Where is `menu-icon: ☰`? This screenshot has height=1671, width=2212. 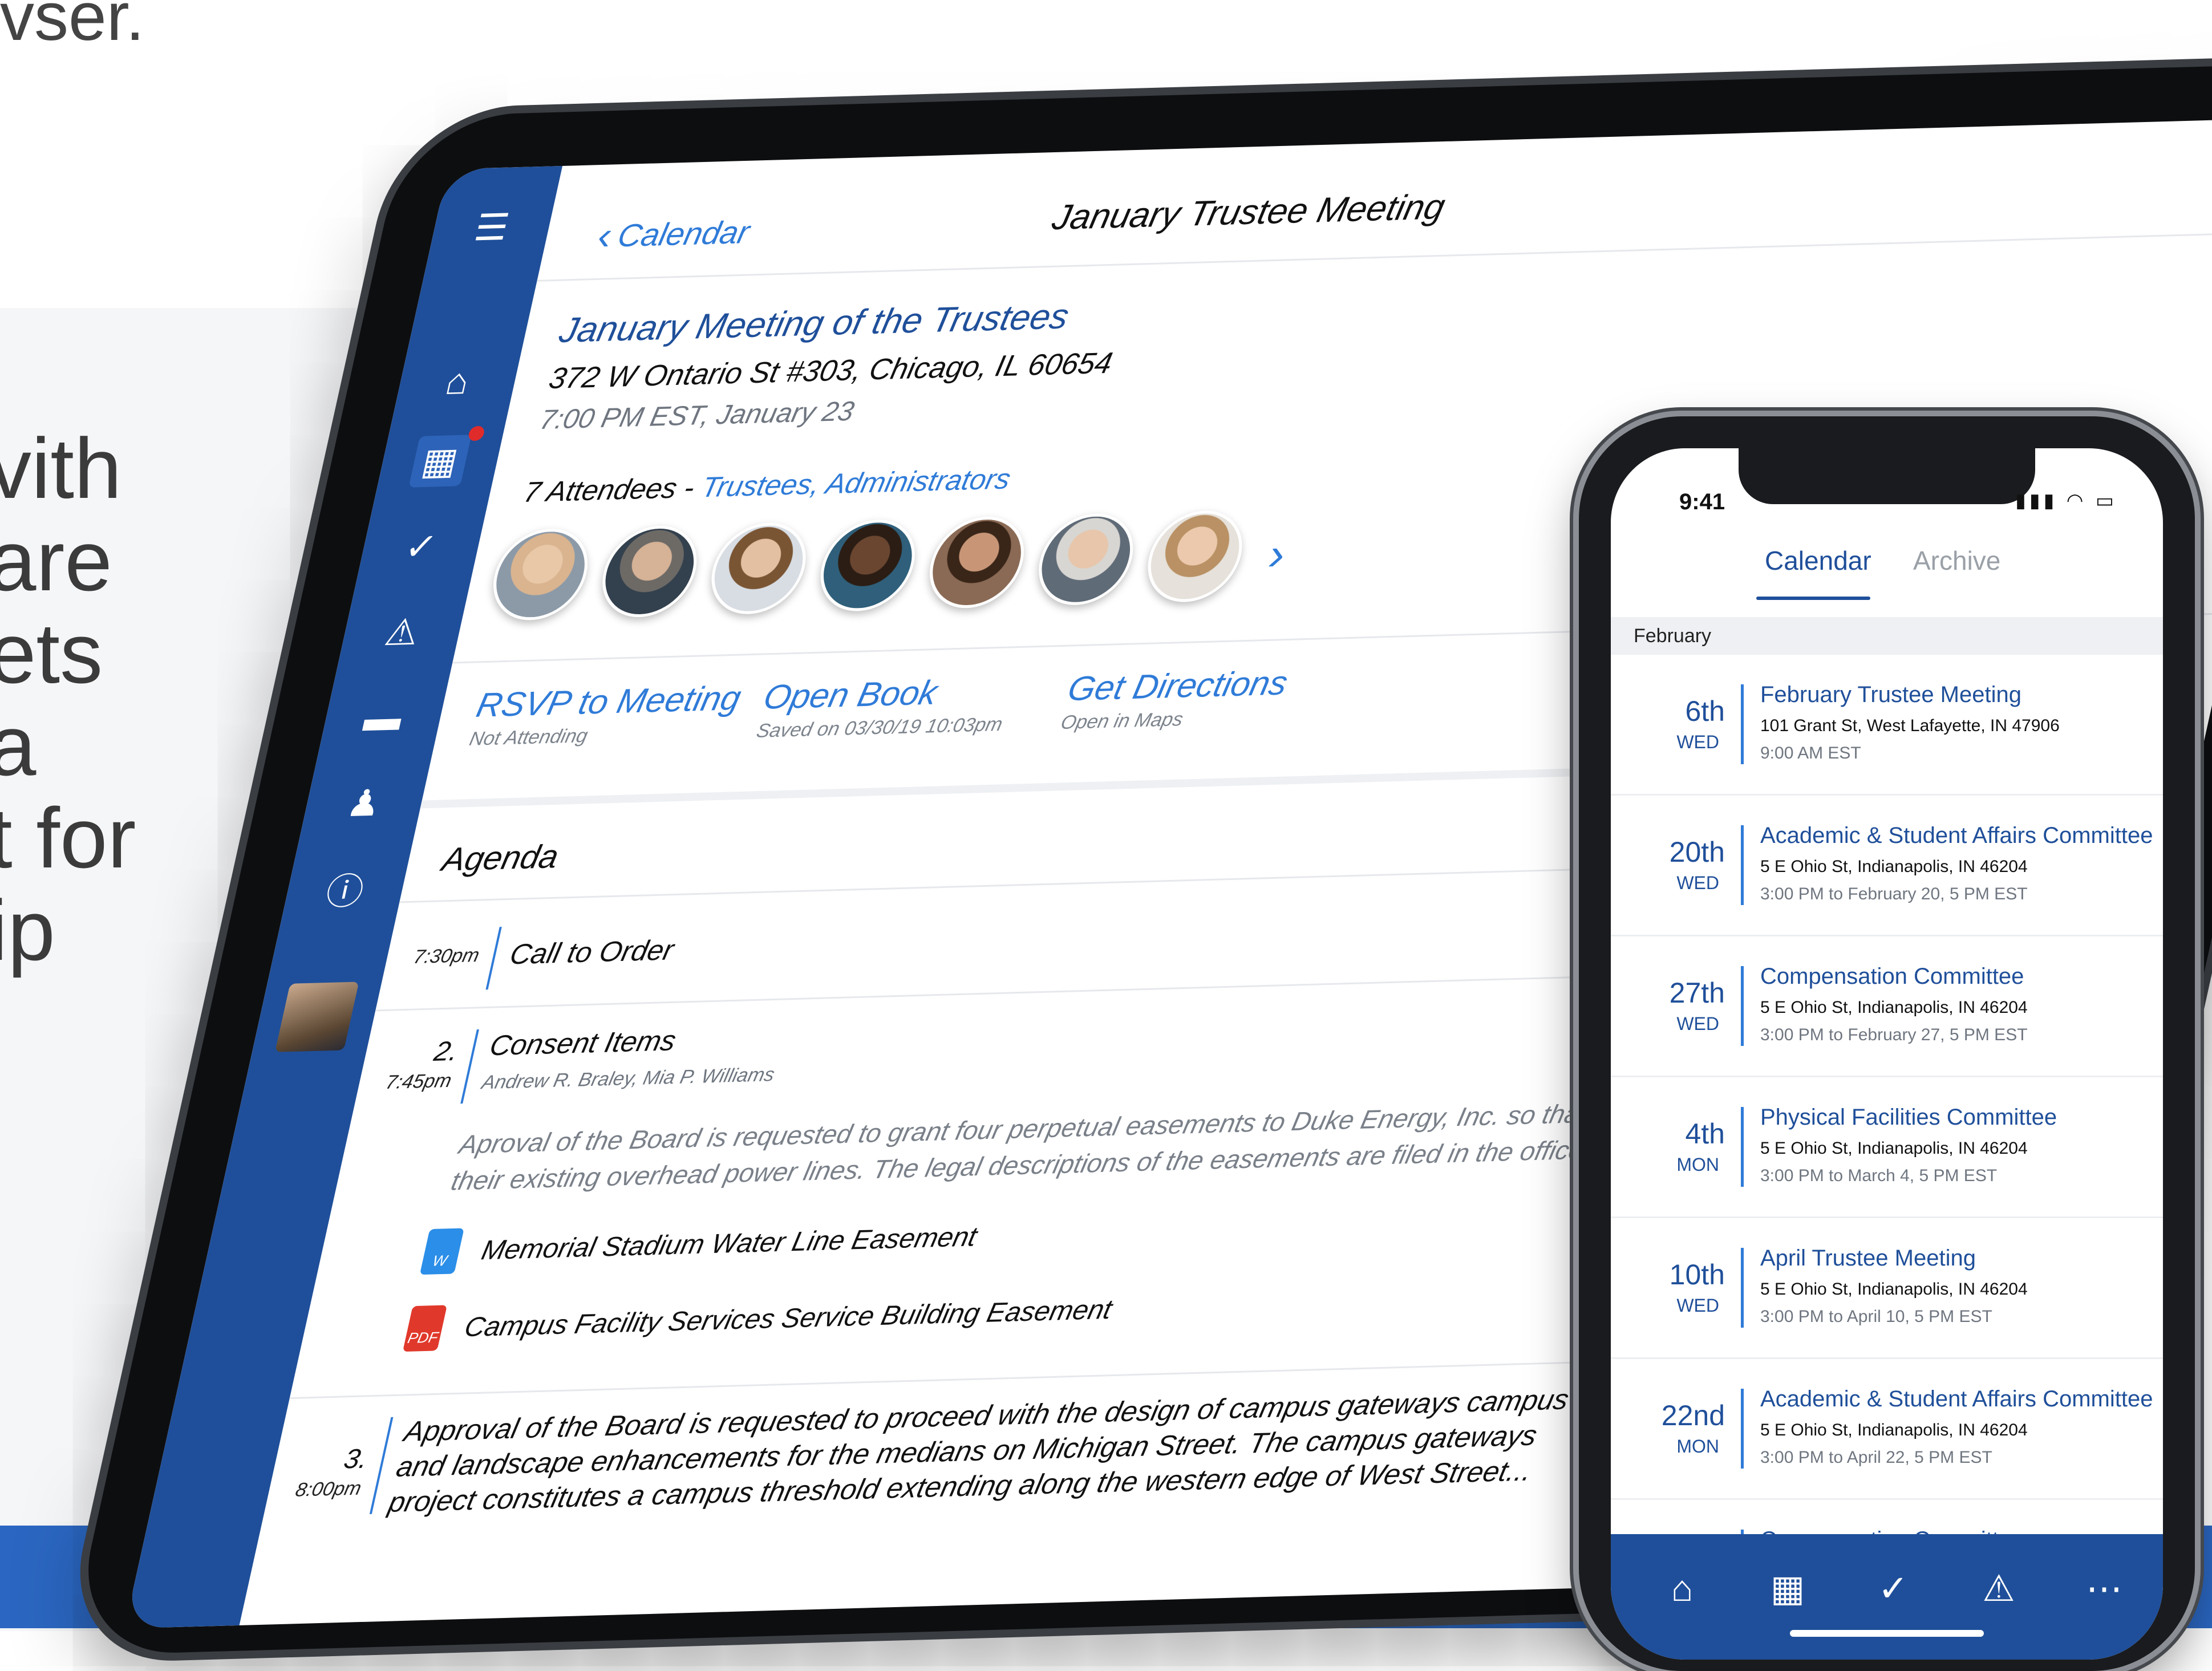 menu-icon: ☰ is located at coordinates (492, 227).